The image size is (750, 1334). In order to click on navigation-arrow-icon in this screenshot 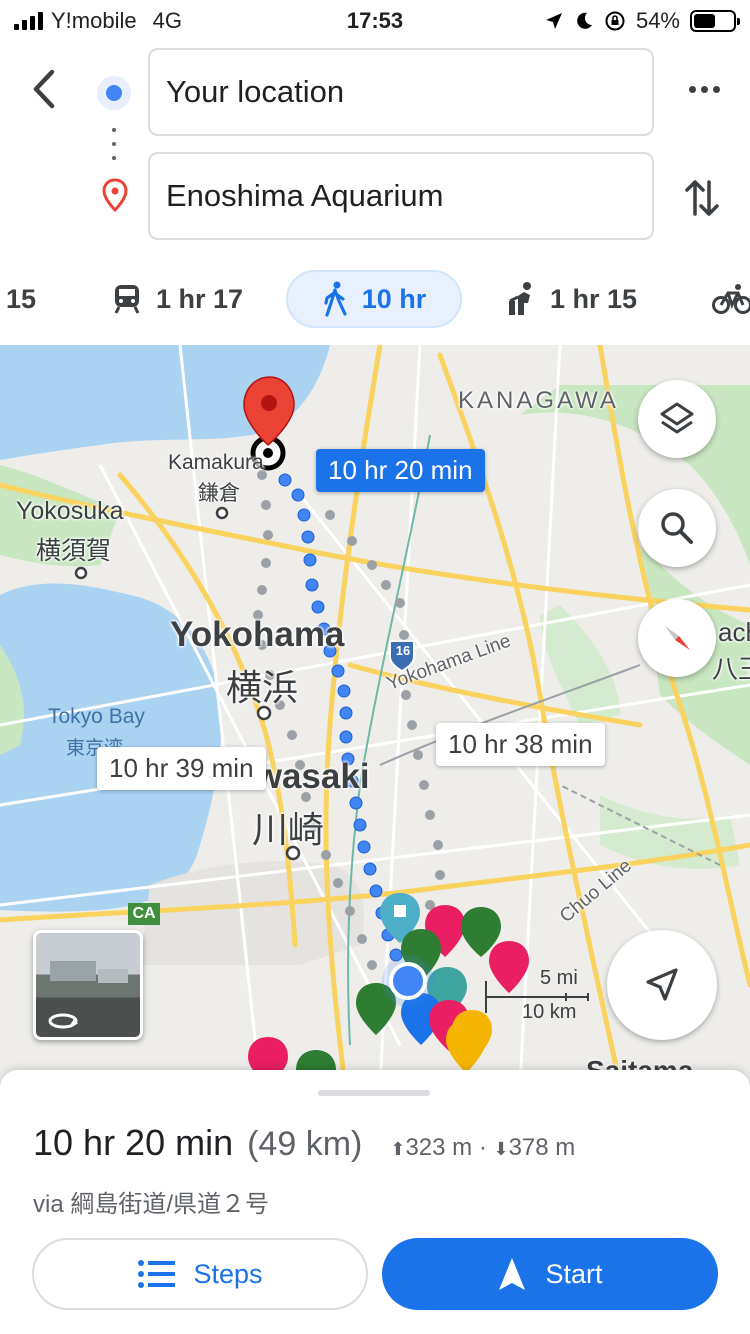, I will do `click(662, 984)`.